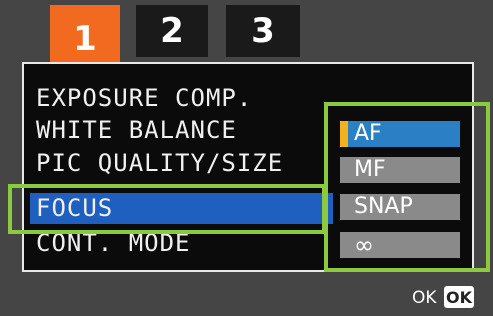 This screenshot has height=316, width=493. I want to click on menu-item-pic-quality-size: PIC QUALITY/SIZE, so click(159, 163).